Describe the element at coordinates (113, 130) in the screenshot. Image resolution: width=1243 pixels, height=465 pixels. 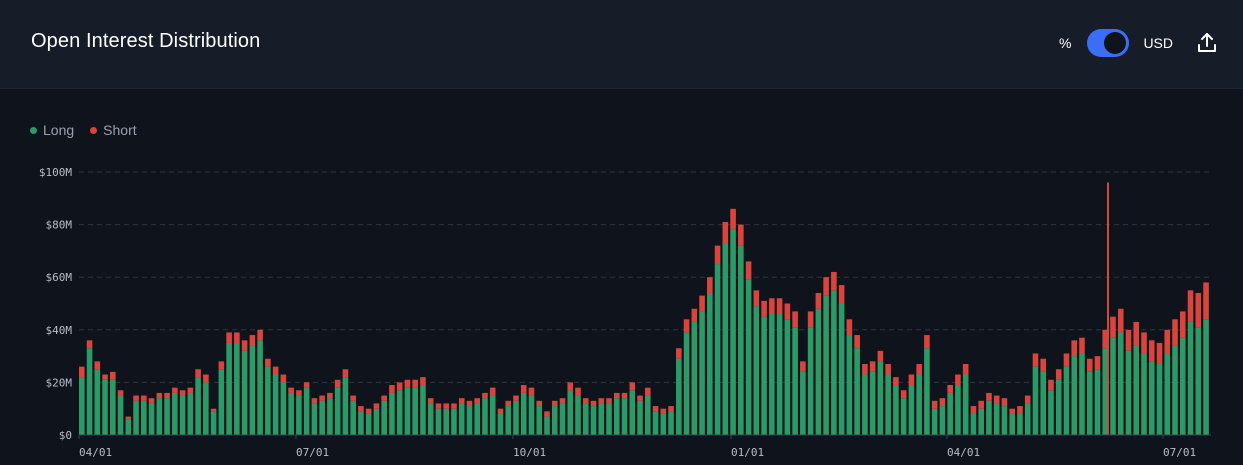
I see `legend-item-short: Short` at that location.